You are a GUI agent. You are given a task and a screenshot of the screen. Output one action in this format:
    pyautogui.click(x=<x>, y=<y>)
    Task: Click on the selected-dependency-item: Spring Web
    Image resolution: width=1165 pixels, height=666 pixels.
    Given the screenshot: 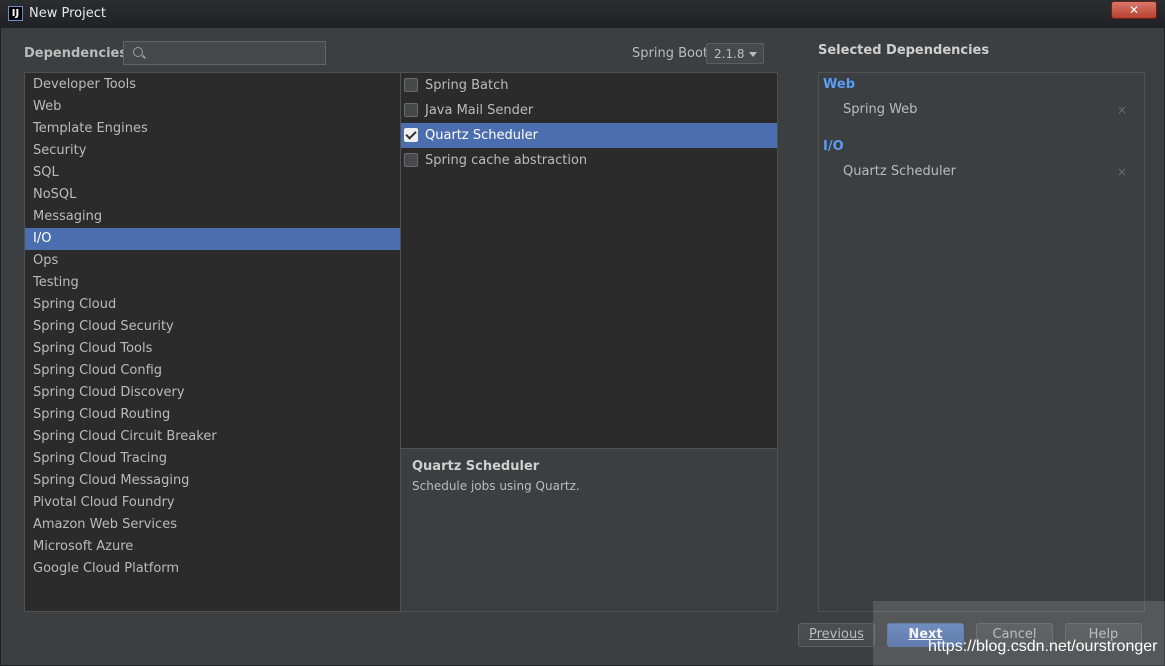 What is the action you would take?
    pyautogui.click(x=880, y=109)
    